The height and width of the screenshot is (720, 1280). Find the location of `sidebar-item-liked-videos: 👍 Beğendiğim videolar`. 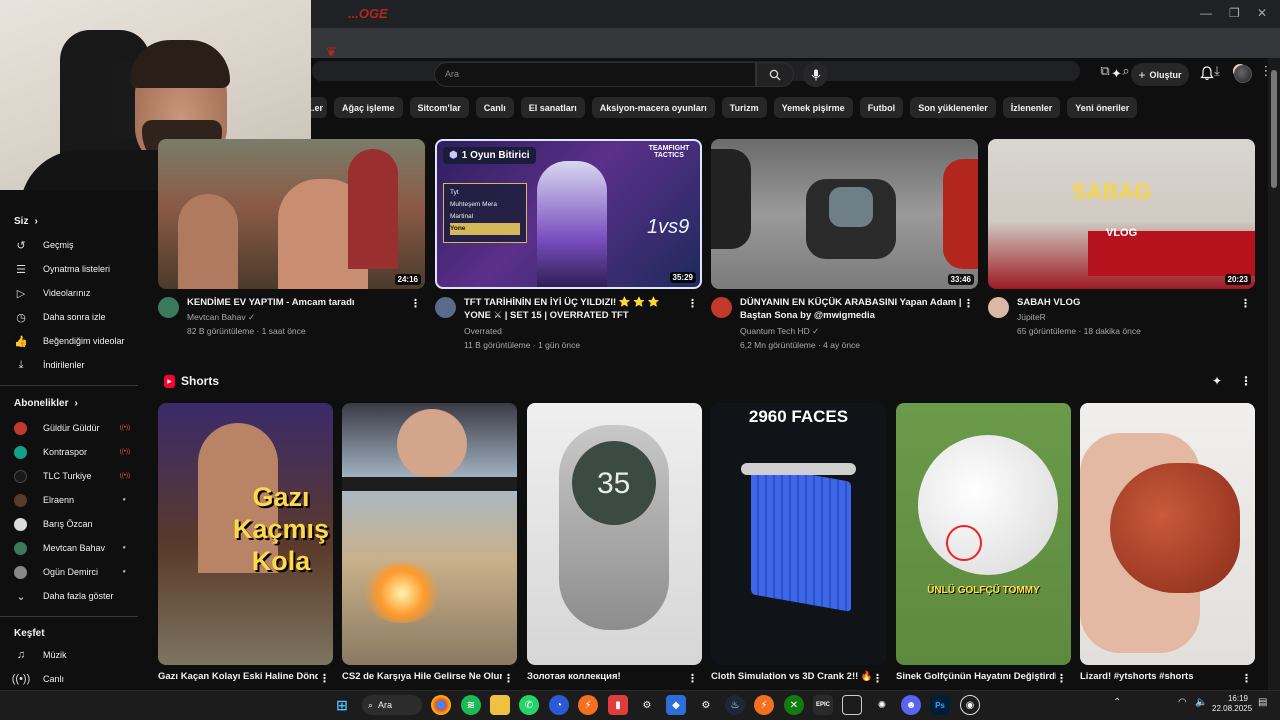

sidebar-item-liked-videos: 👍 Beğendiğim videolar is located at coordinates (74, 341).